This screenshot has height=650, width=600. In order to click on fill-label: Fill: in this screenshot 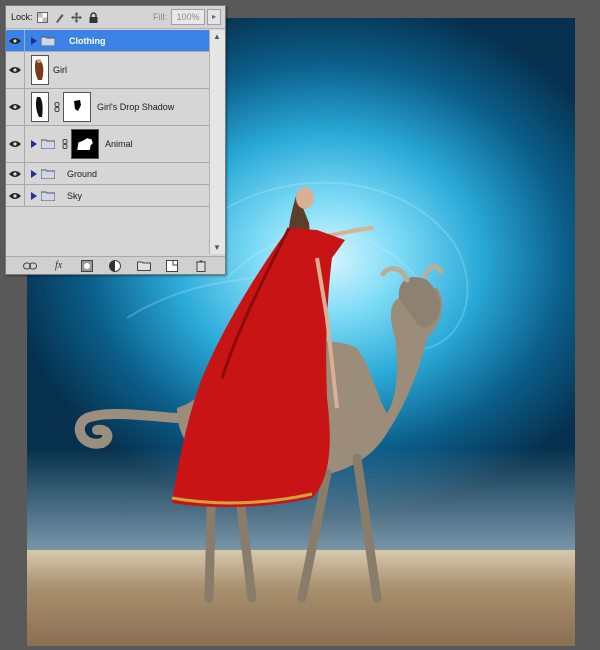, I will do `click(160, 17)`.